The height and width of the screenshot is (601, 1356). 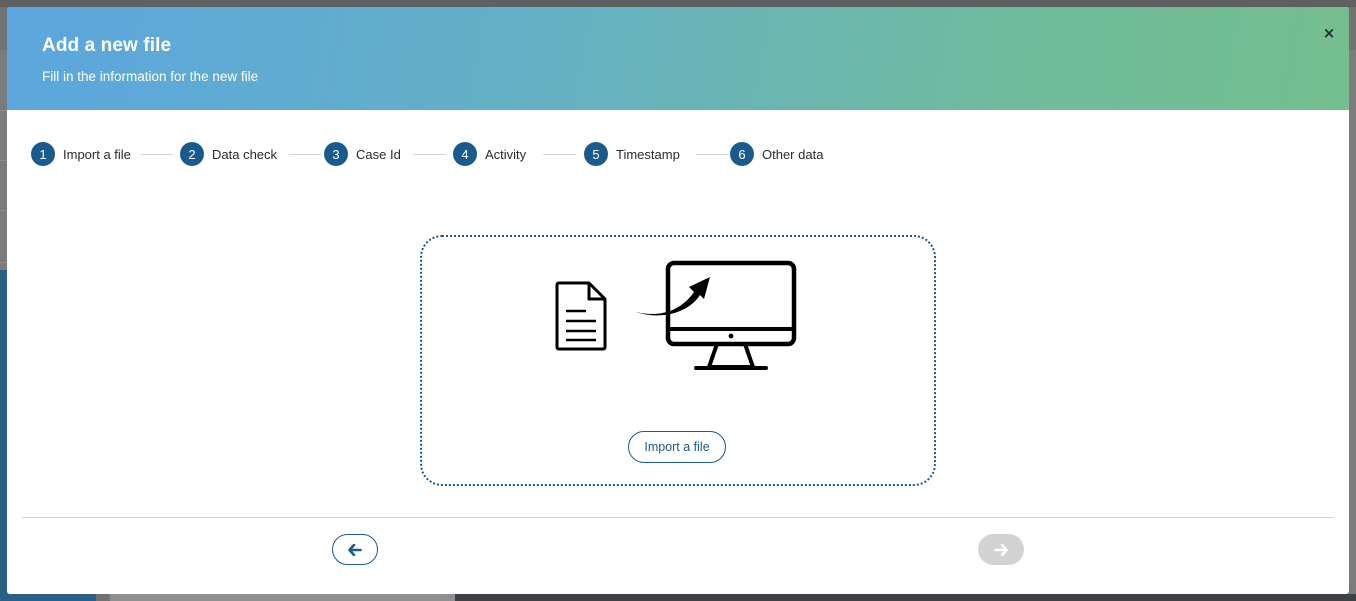 I want to click on step-other-data: 6 Other data, so click(x=776, y=154).